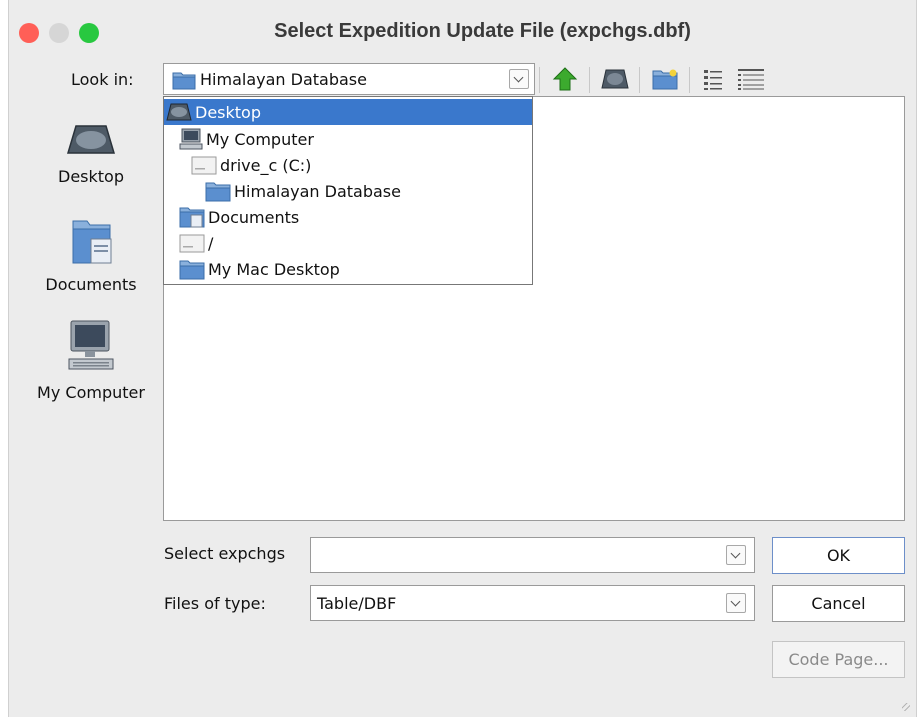 Image resolution: width=917 pixels, height=717 pixels. I want to click on window-controls, so click(59, 33).